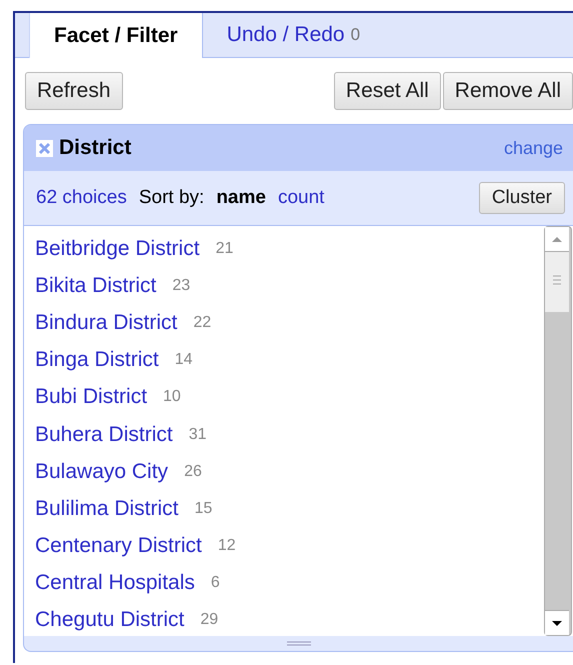 The image size is (573, 665). I want to click on choice-link: Centenary District, so click(118, 546).